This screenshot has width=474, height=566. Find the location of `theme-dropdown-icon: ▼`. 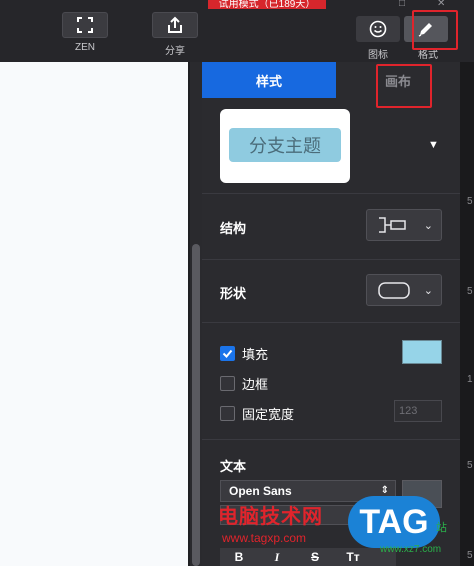

theme-dropdown-icon: ▼ is located at coordinates (433, 145).